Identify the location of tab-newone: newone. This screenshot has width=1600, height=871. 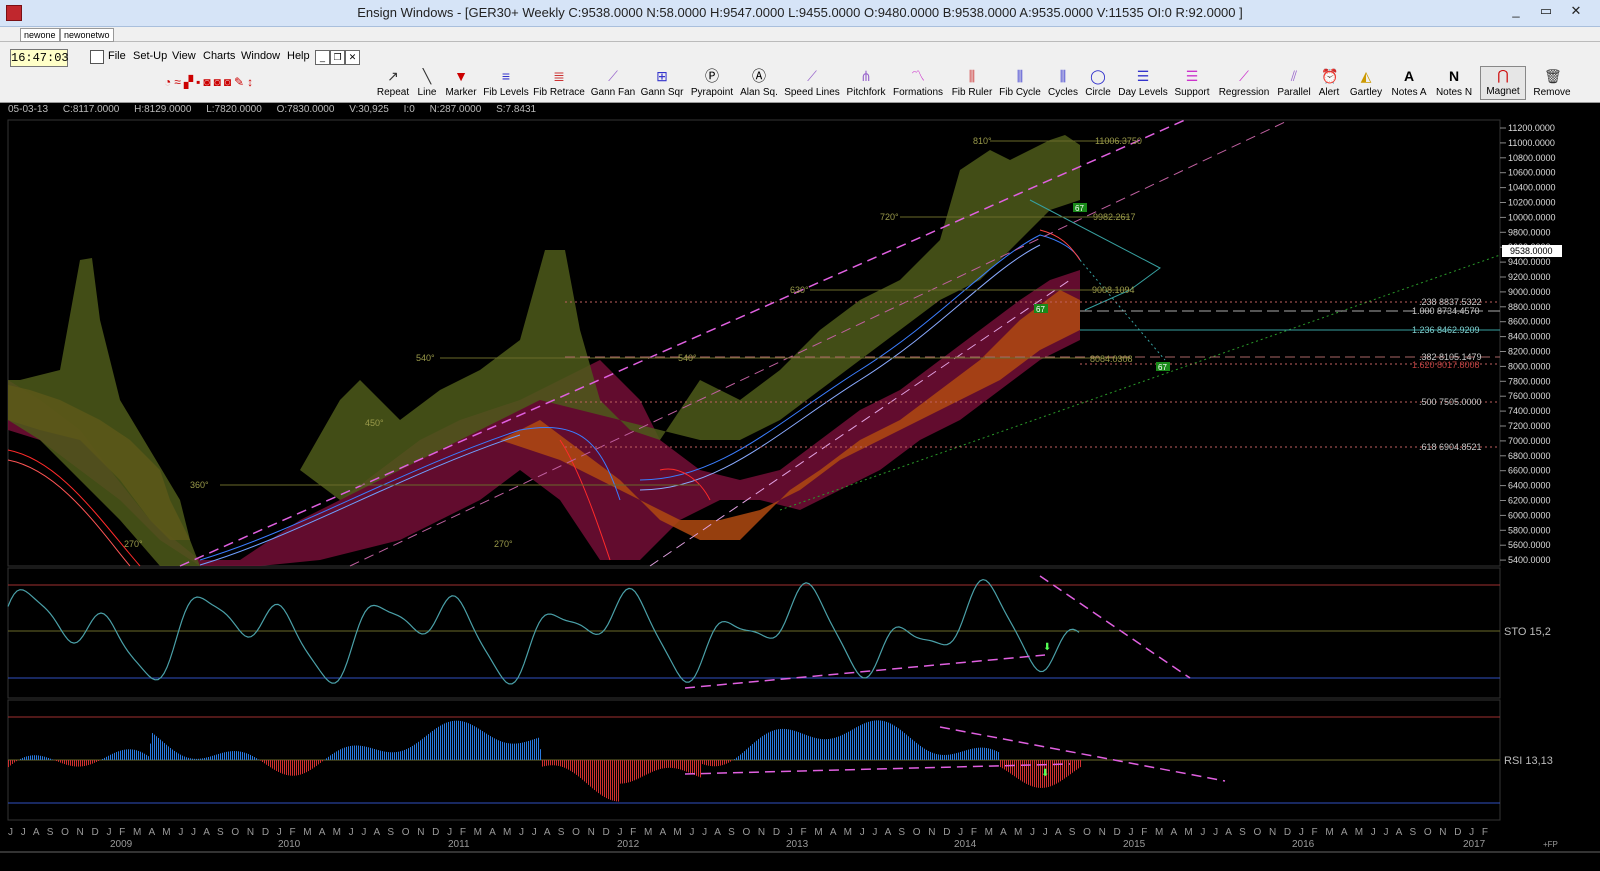
(40, 35).